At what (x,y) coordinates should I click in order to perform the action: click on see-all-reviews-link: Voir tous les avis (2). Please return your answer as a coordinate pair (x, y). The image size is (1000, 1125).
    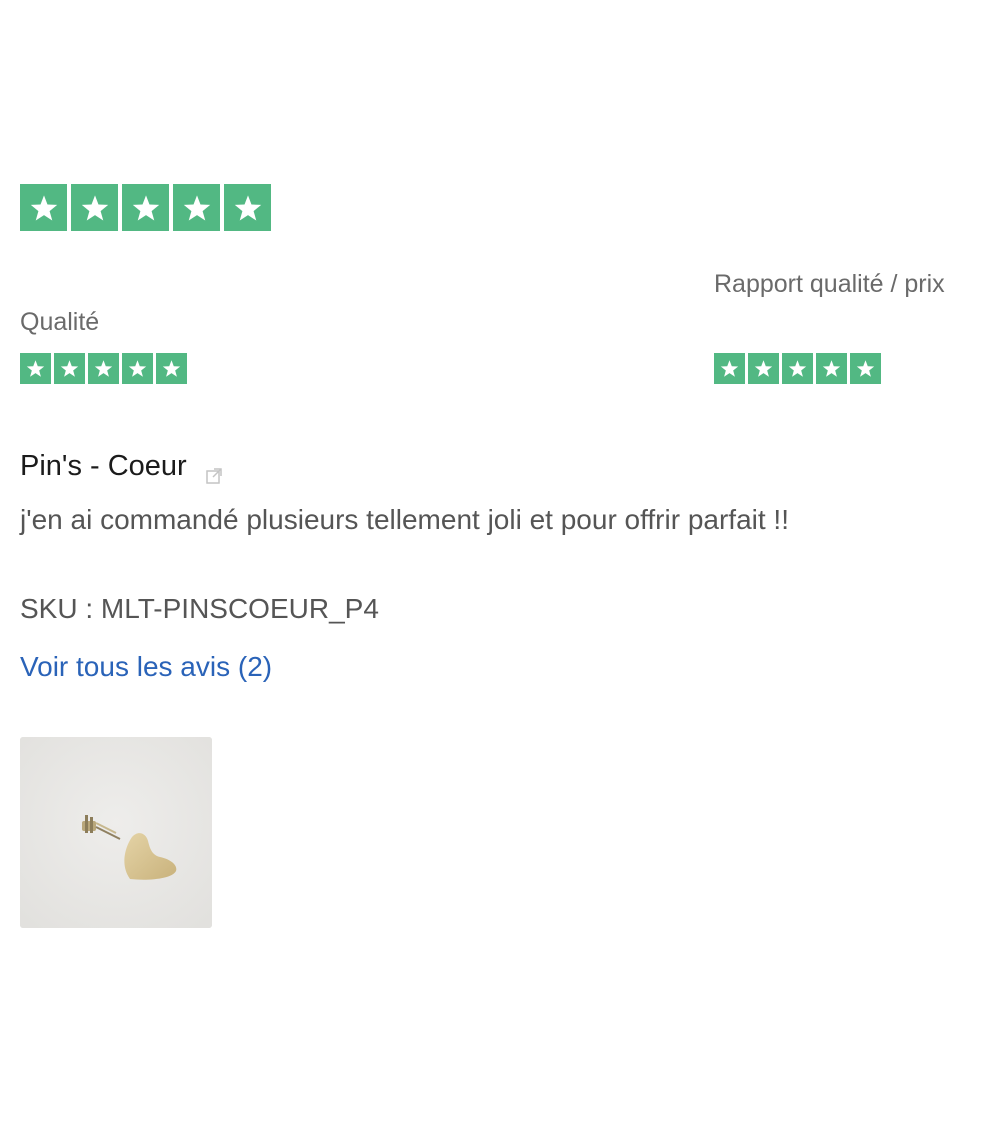
    Looking at the image, I should click on (146, 667).